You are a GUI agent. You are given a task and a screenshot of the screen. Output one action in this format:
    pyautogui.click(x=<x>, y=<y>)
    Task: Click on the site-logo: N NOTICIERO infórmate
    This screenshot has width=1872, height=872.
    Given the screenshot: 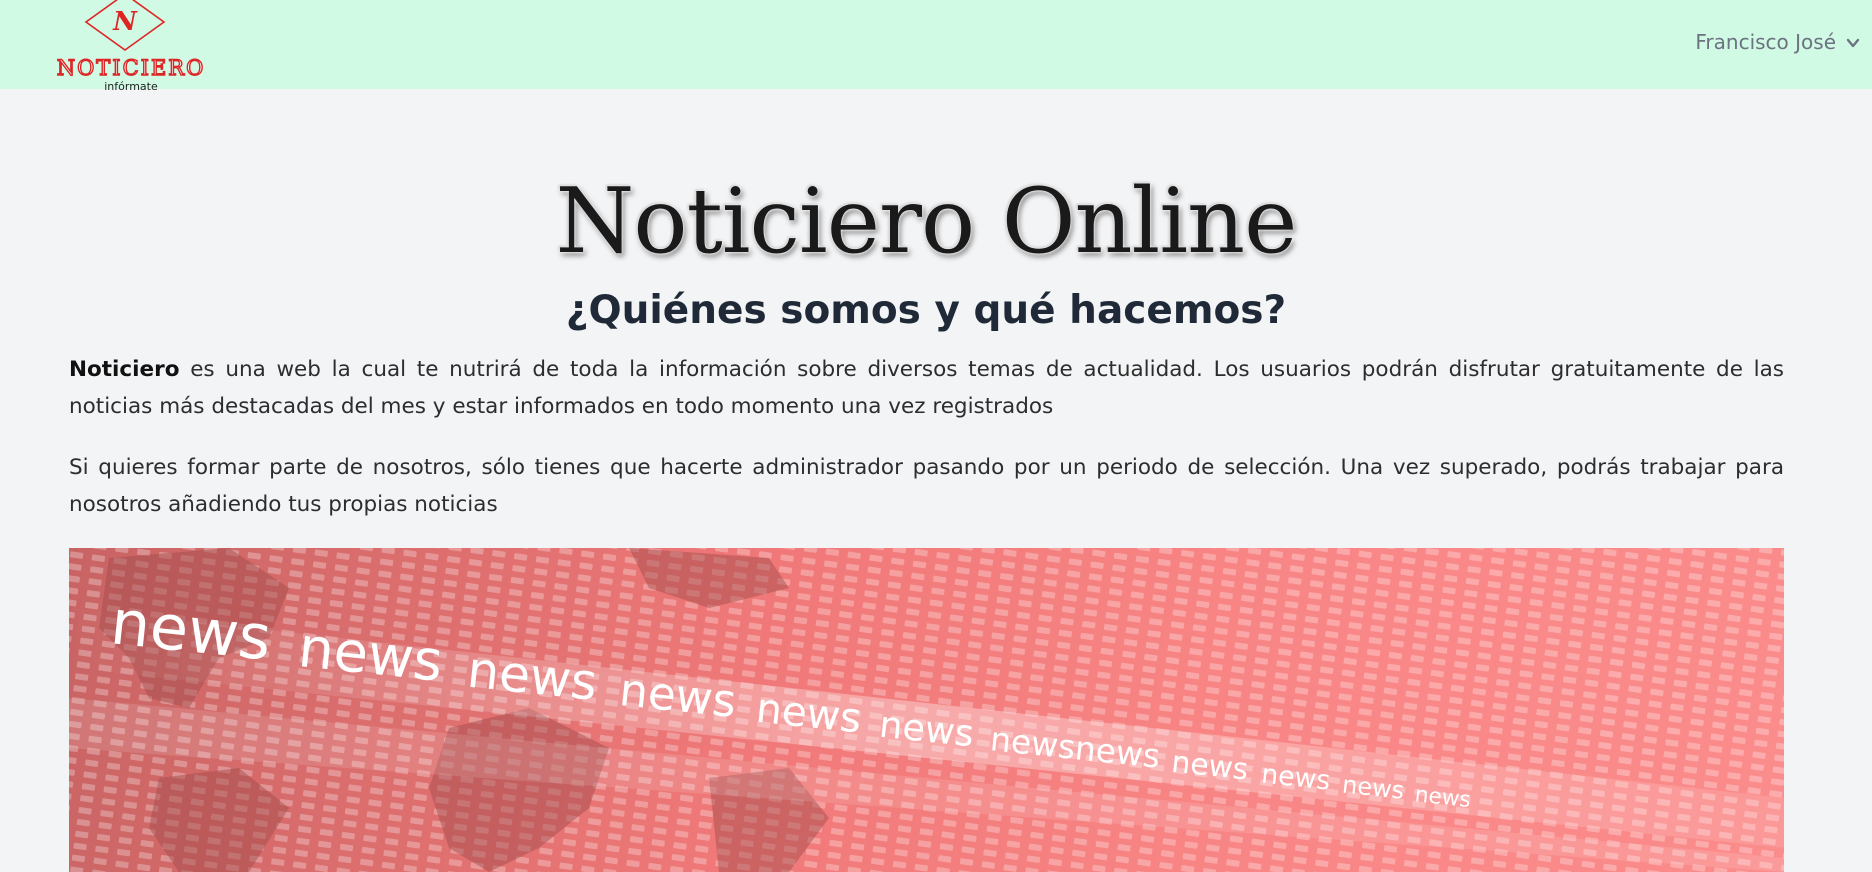 What is the action you would take?
    pyautogui.click(x=133, y=46)
    